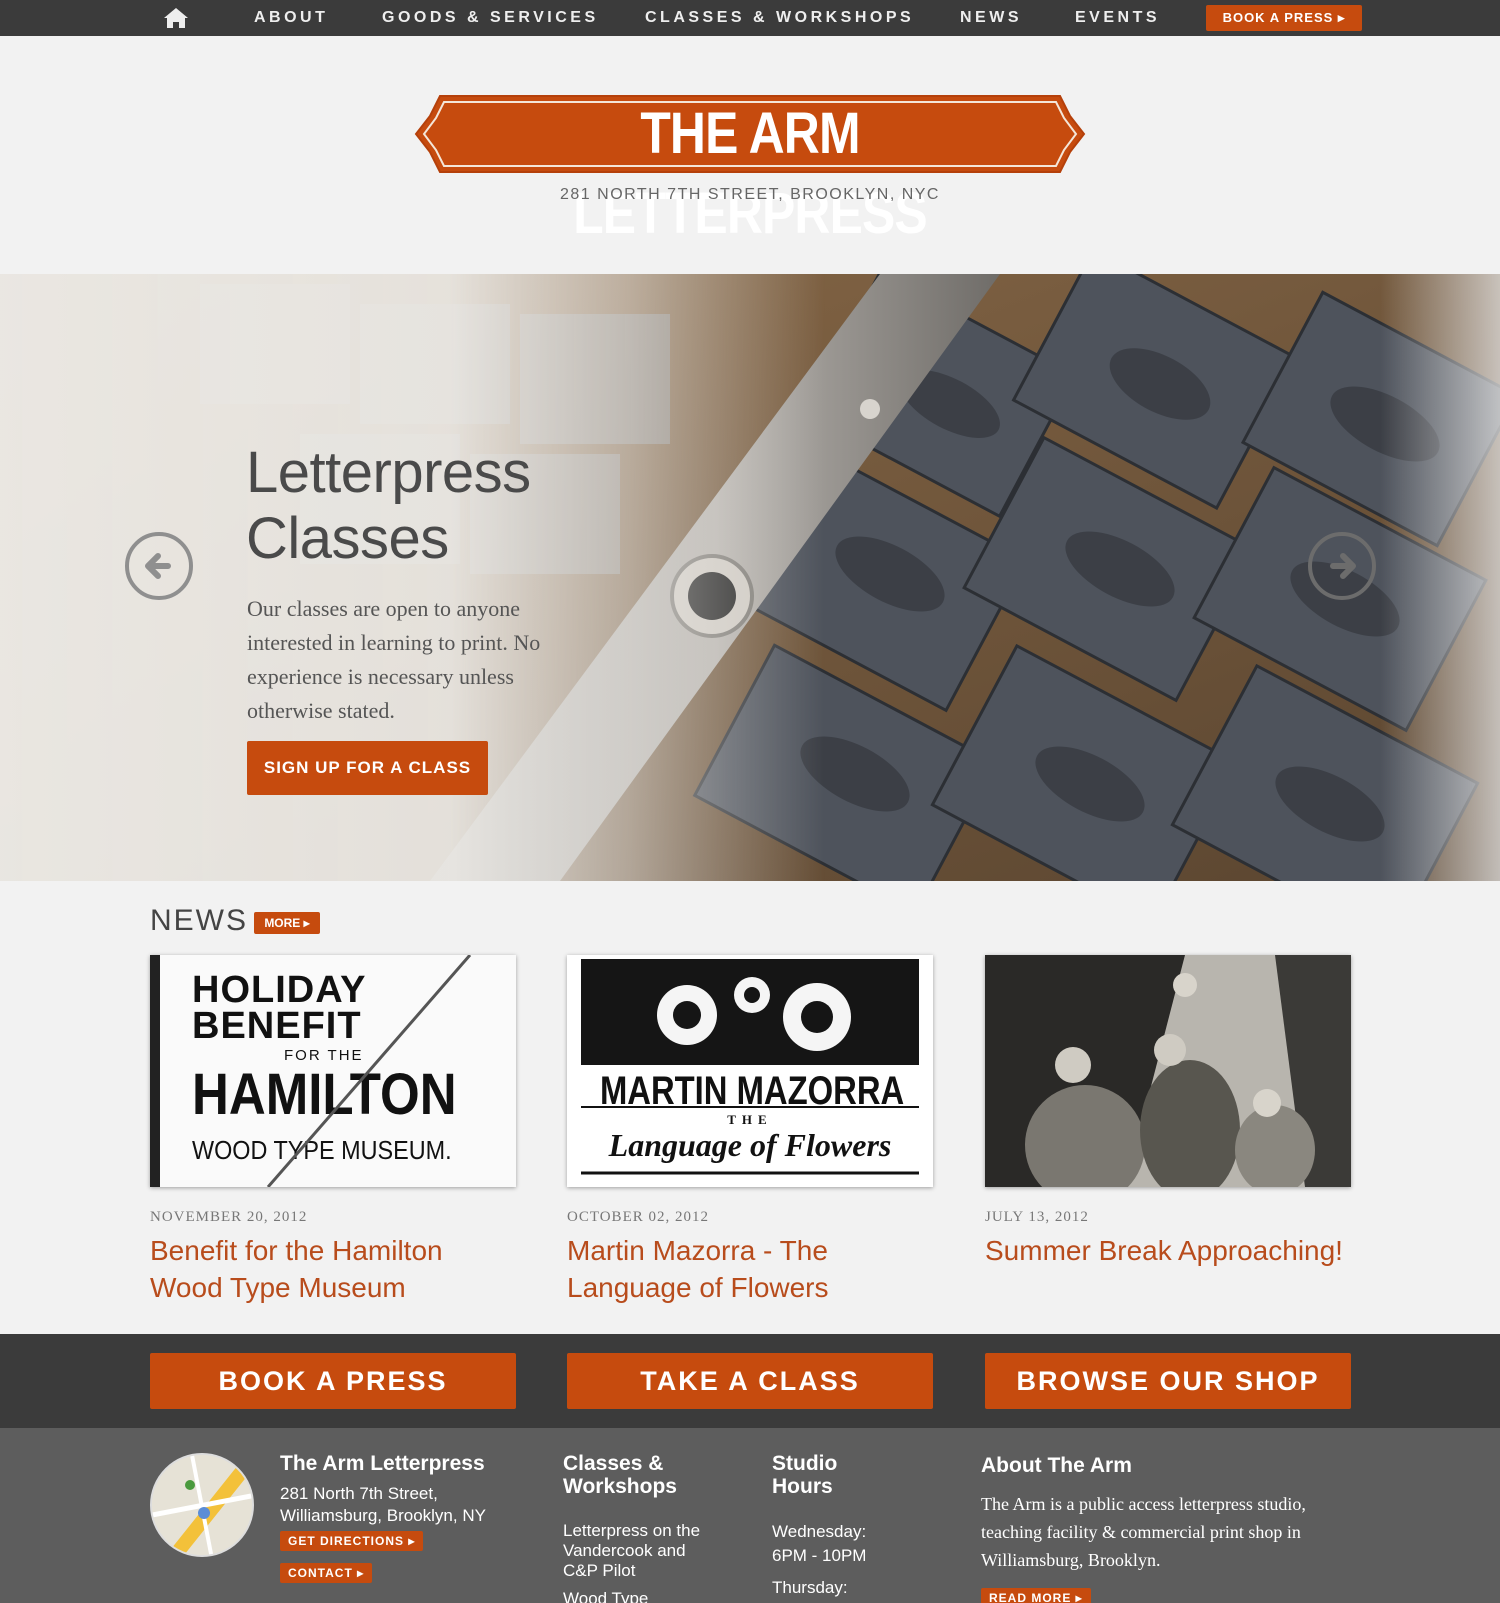 This screenshot has height=1603, width=1500. What do you see at coordinates (750, 1269) in the screenshot?
I see `news-title-link: Martin Mazorra - The Language of Flowers` at bounding box center [750, 1269].